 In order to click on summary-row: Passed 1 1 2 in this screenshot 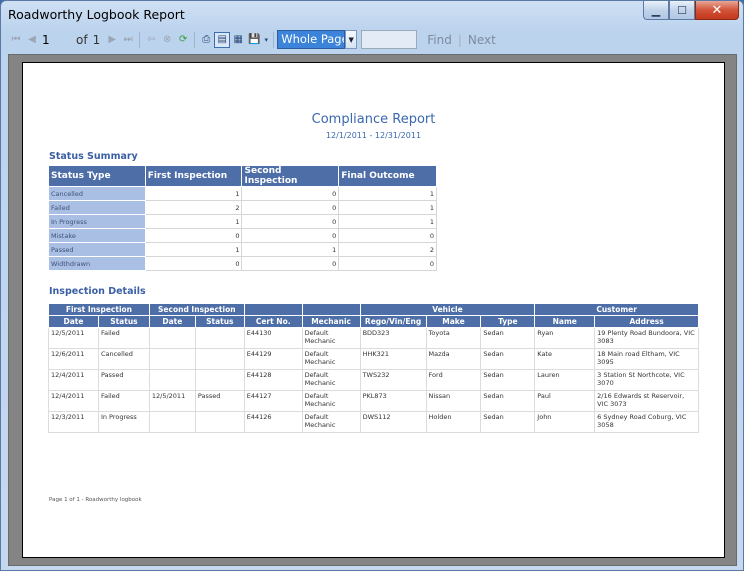, I will do `click(242, 249)`.